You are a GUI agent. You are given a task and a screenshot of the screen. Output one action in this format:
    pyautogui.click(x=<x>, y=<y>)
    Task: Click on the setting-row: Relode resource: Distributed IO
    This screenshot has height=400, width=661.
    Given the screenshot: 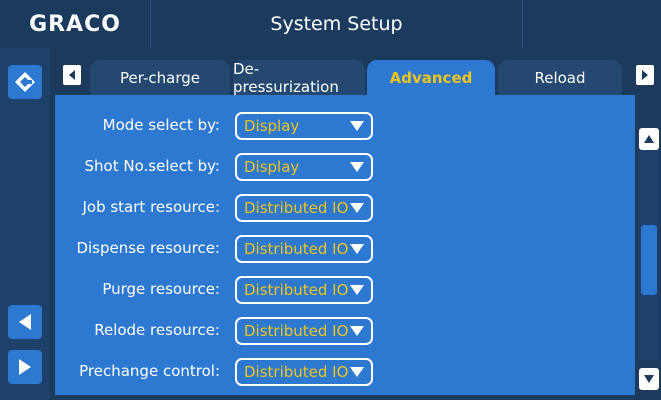 What is the action you would take?
    pyautogui.click(x=345, y=332)
    